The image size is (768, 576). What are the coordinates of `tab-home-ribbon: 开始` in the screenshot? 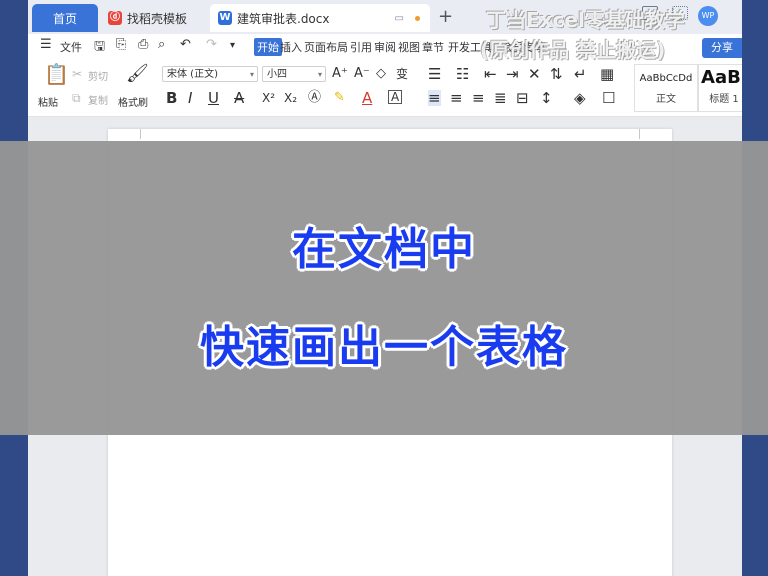 It's located at (268, 47).